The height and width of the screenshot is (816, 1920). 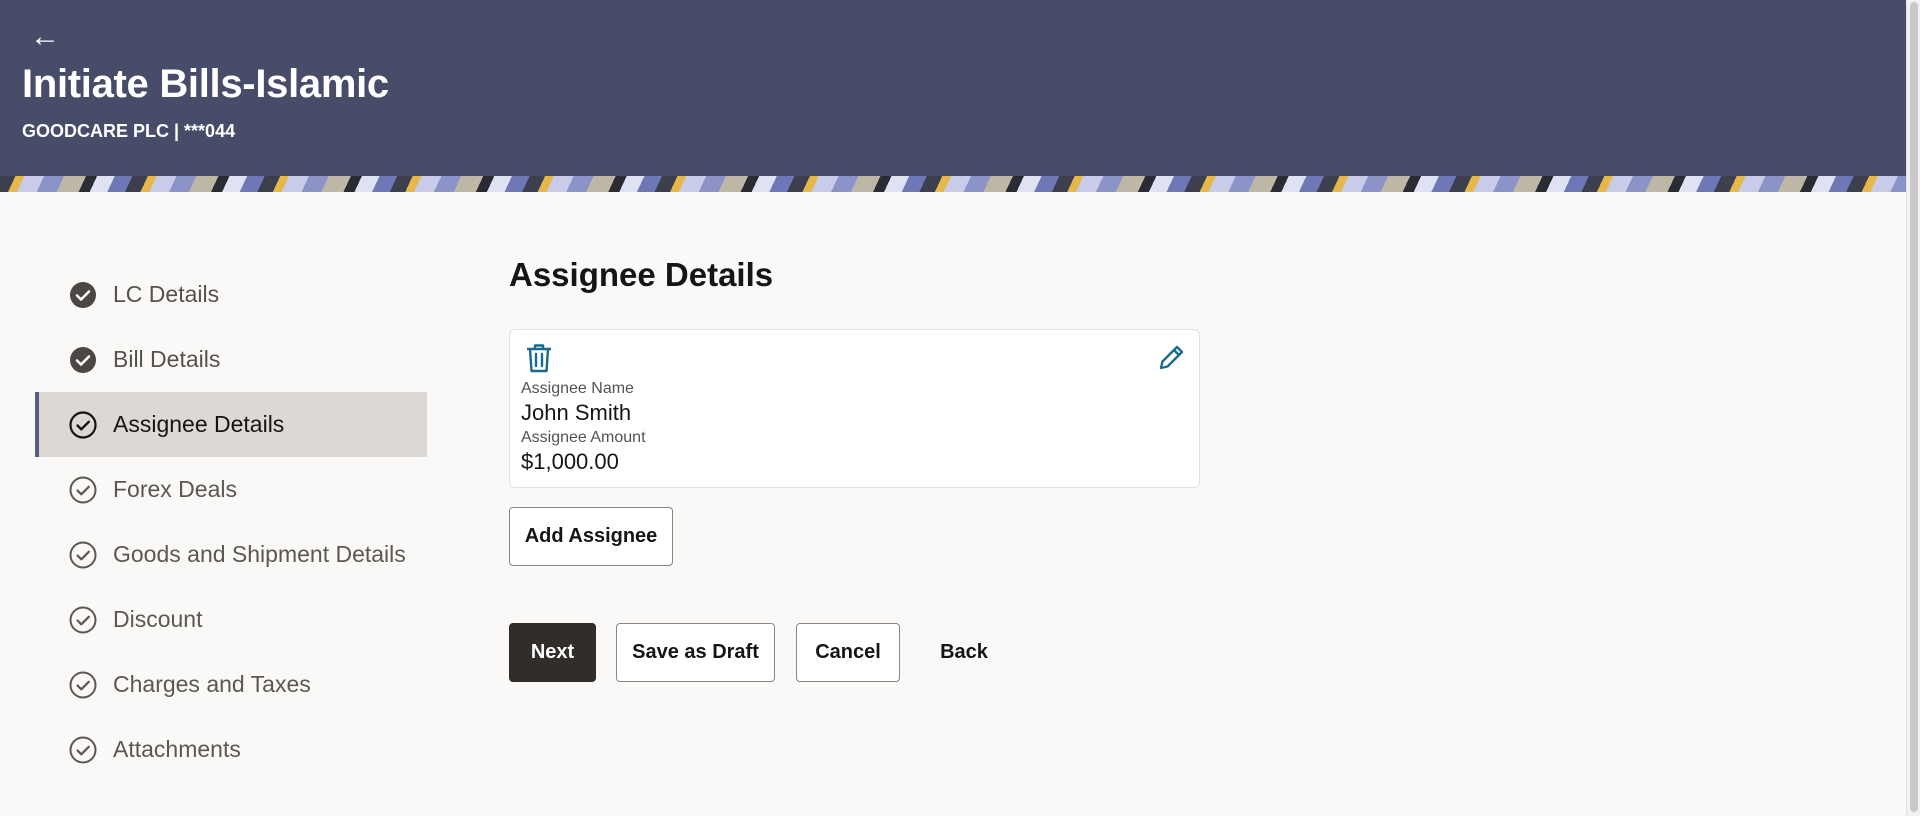 I want to click on save-as-draft-button: Save as Draft, so click(x=695, y=652).